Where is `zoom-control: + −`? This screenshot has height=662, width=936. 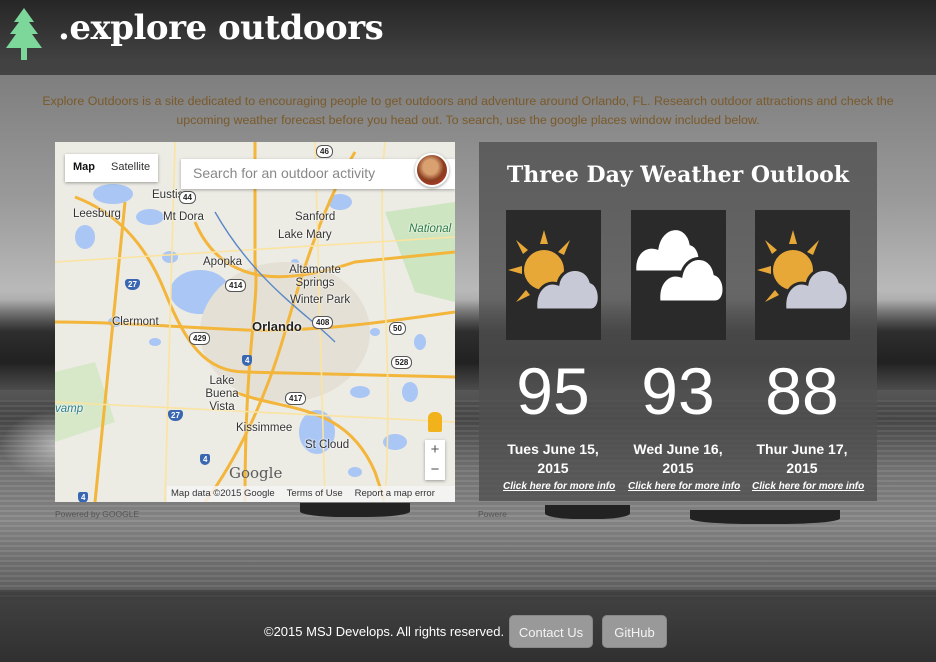 zoom-control: + − is located at coordinates (435, 460).